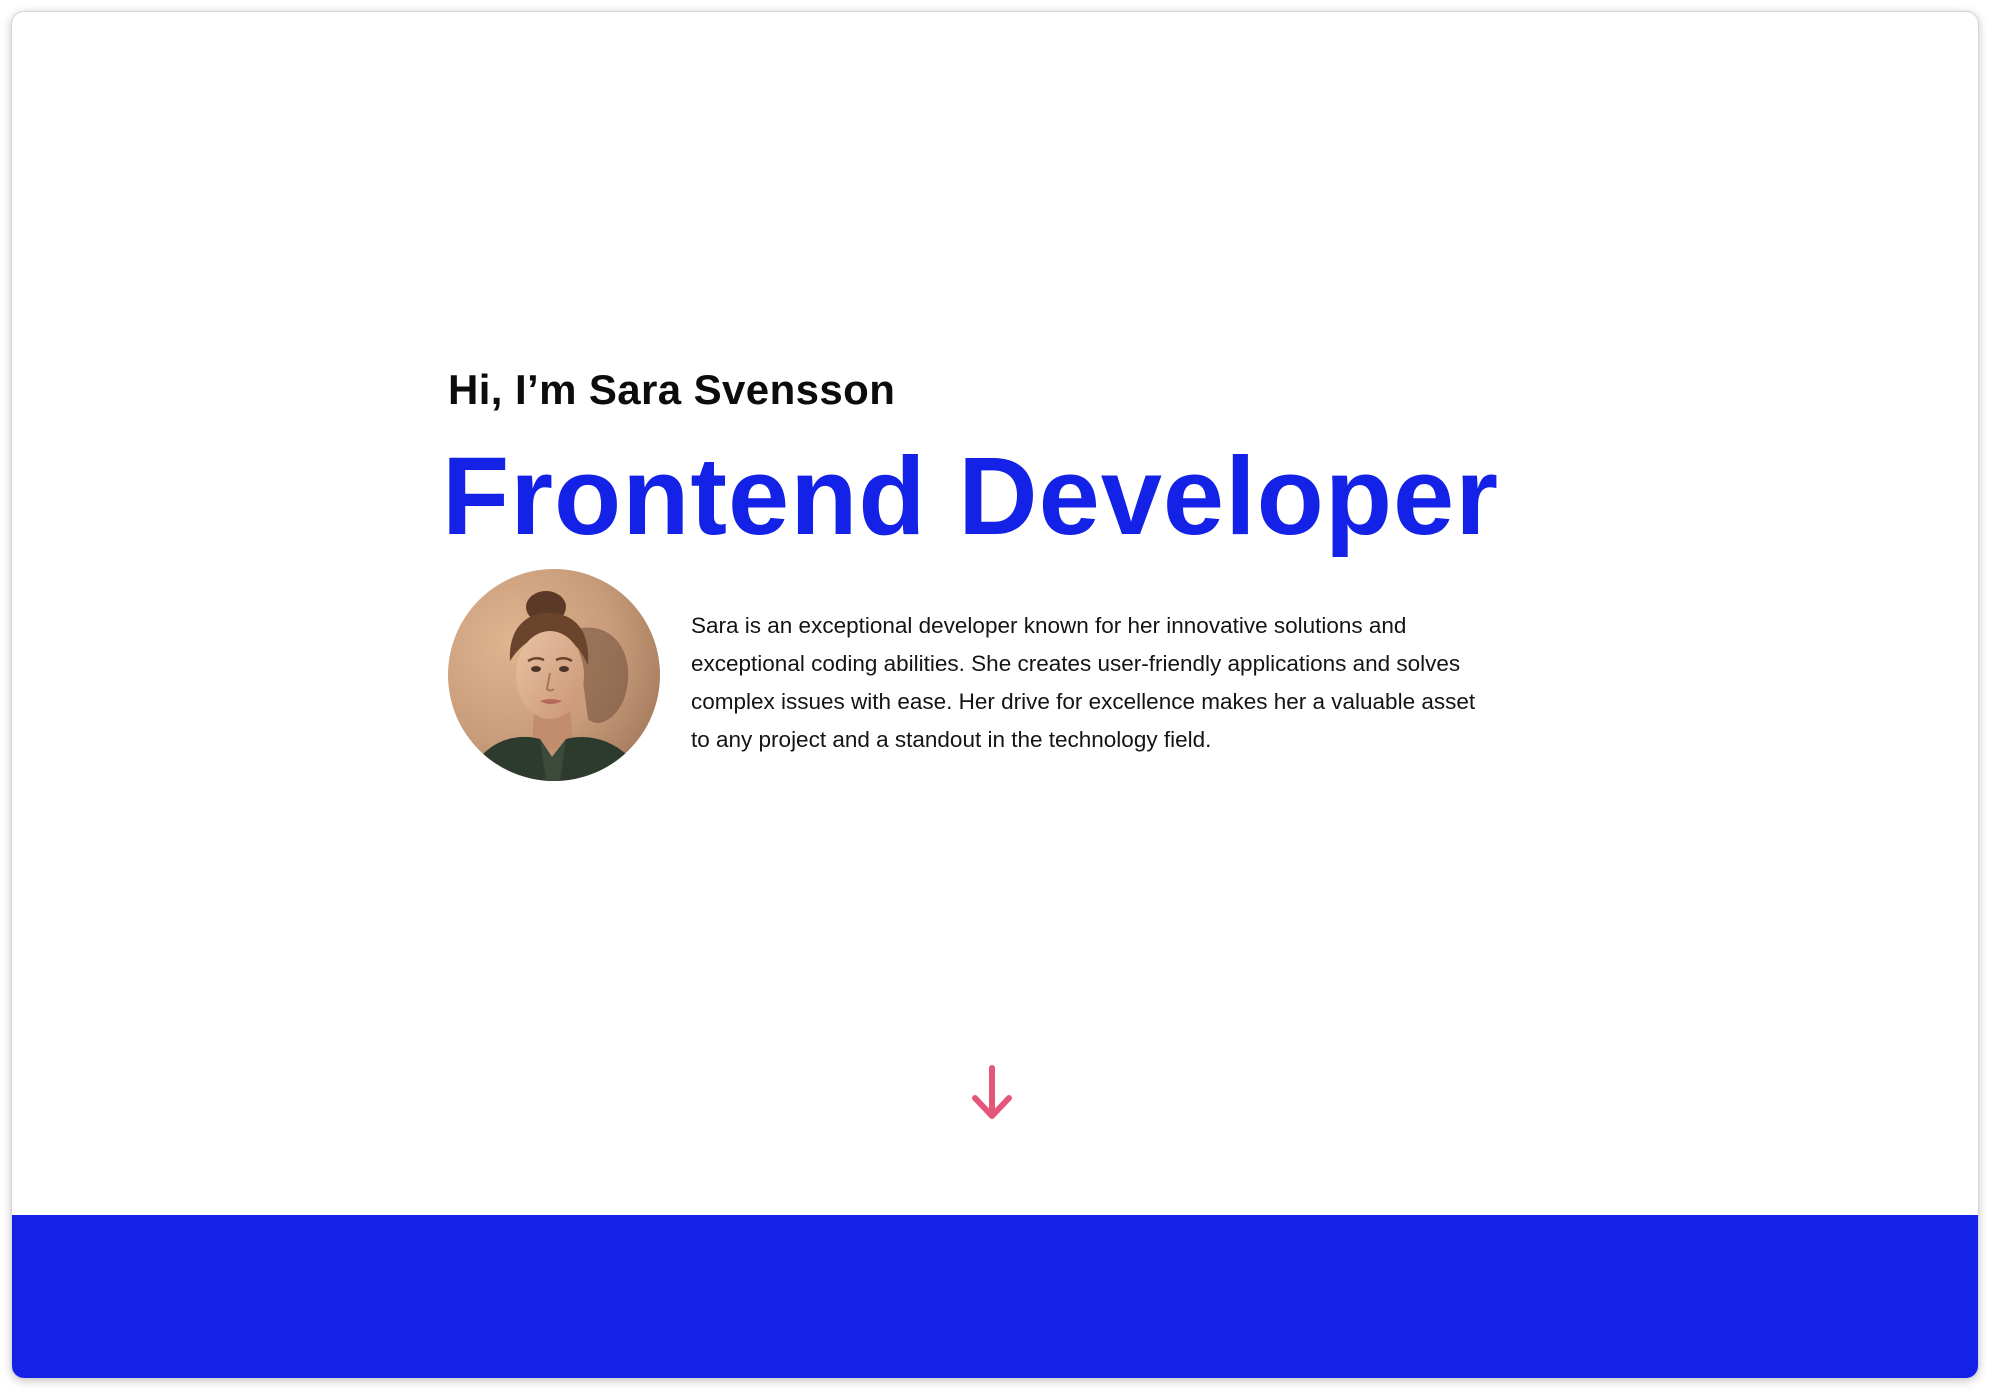 This screenshot has height=1394, width=1992. What do you see at coordinates (971, 496) in the screenshot?
I see `role-title: Frontend Developer` at bounding box center [971, 496].